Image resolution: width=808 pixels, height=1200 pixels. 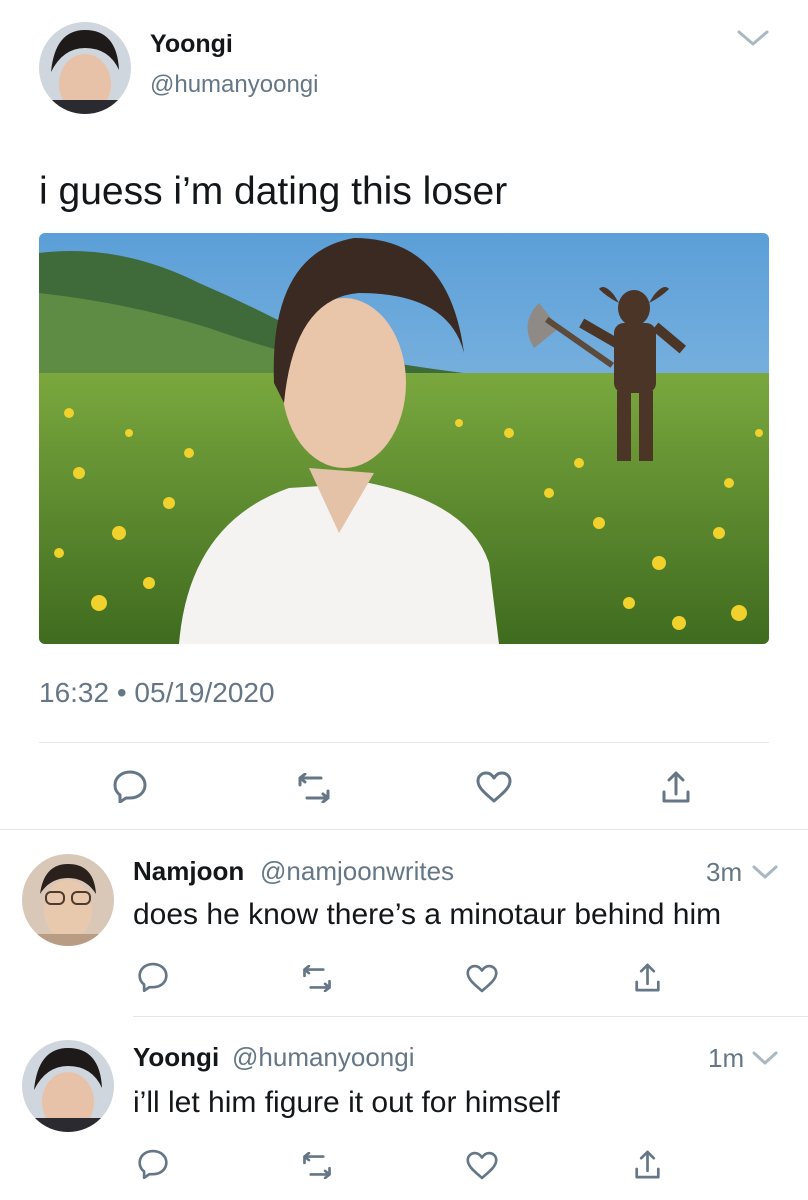 What do you see at coordinates (726, 1058) in the screenshot?
I see `reply-time: 1m` at bounding box center [726, 1058].